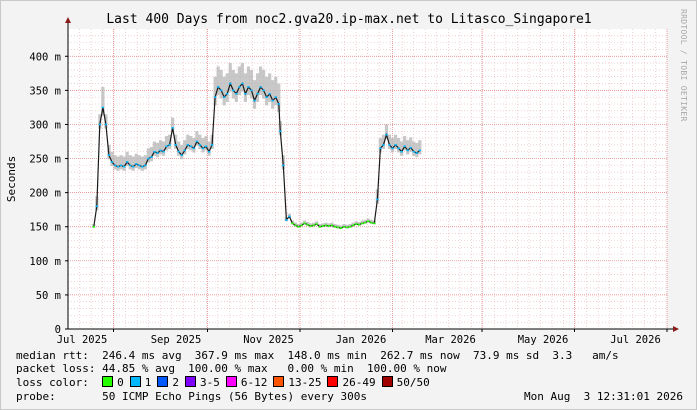 This screenshot has height=410, width=697. Describe the element at coordinates (413, 382) in the screenshot. I see `loss-color-item-label: 50/50` at that location.